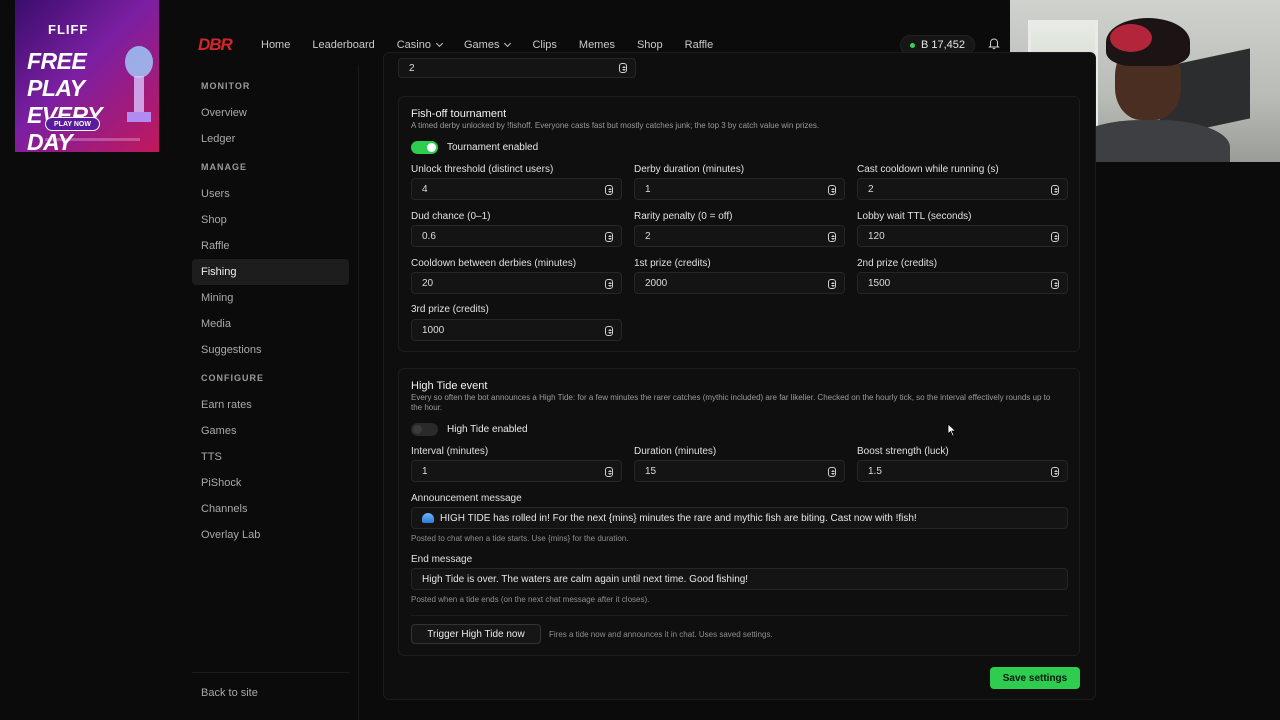  Describe the element at coordinates (450, 309) in the screenshot. I see `third-prize-label: 3rd prize (credits)` at that location.